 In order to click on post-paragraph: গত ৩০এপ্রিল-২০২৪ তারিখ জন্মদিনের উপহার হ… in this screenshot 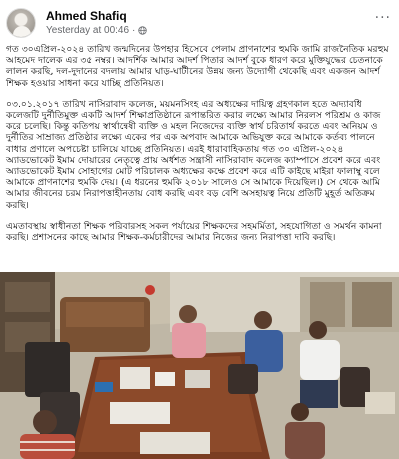, I will do `click(197, 66)`.